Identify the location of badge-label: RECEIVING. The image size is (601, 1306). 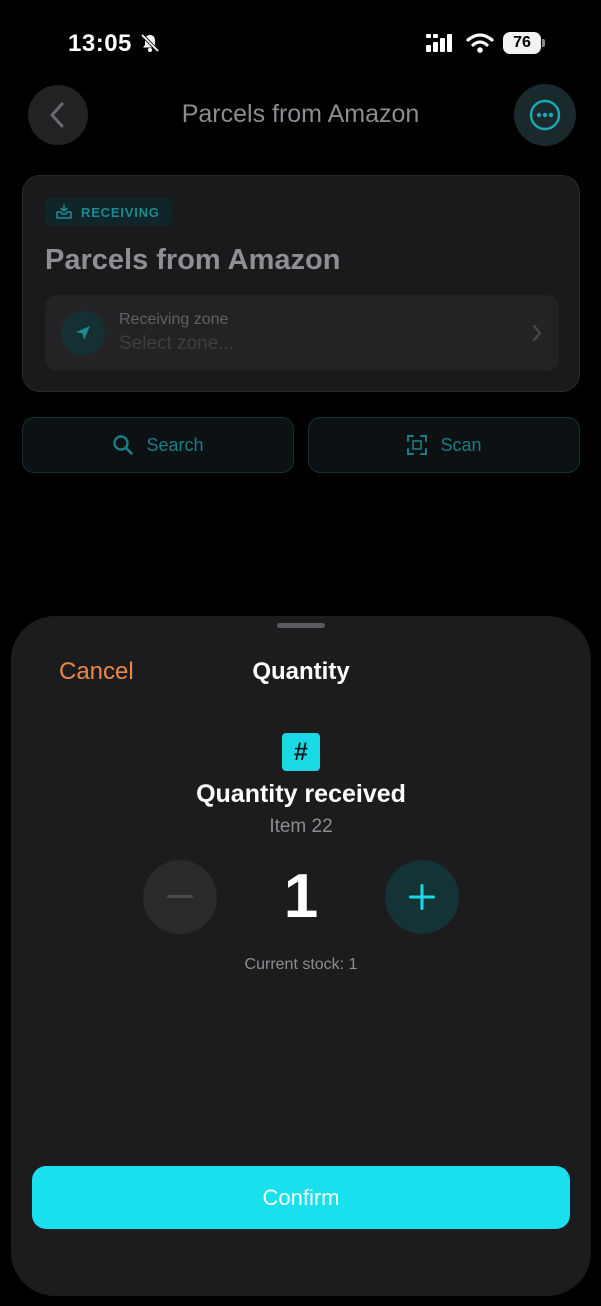
(120, 212).